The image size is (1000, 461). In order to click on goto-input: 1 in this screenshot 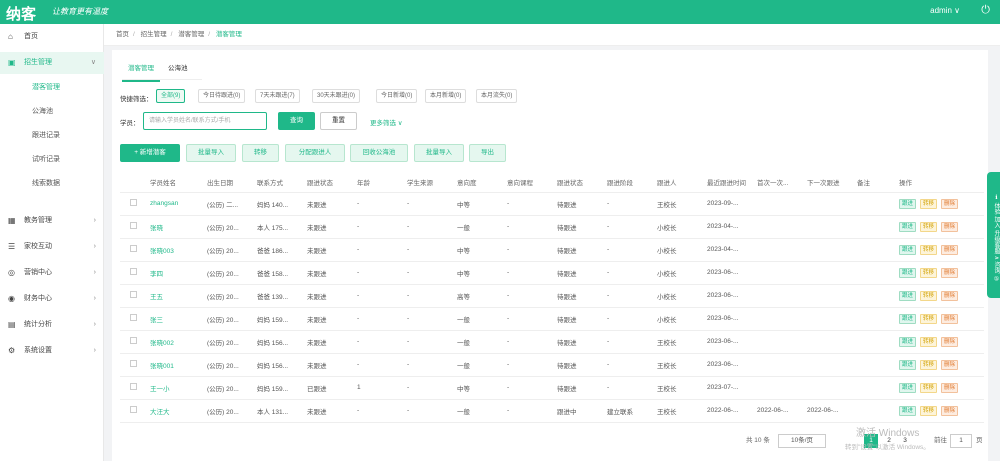, I will do `click(961, 441)`.